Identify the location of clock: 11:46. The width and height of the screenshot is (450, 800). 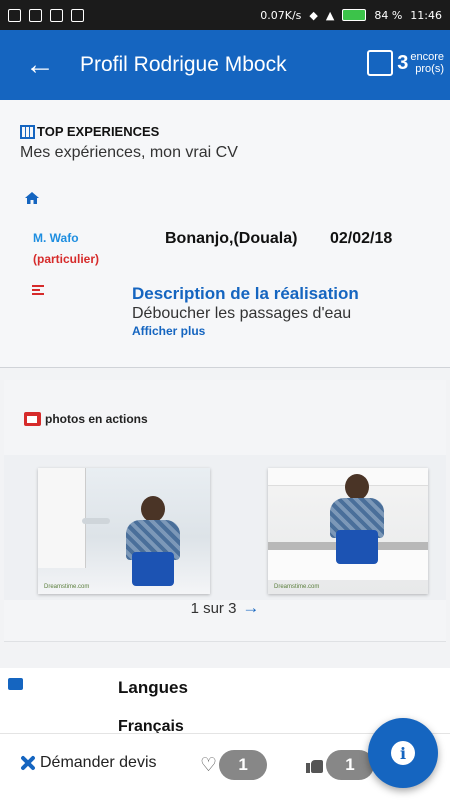
(426, 15).